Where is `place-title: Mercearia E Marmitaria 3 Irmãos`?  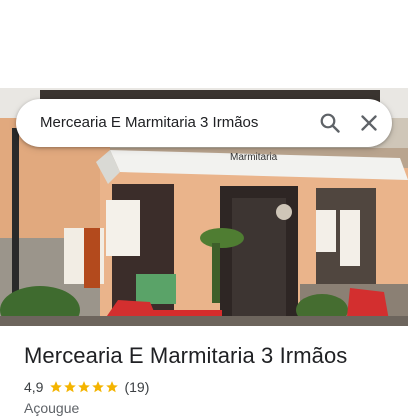 place-title: Mercearia E Marmitaria 3 Irmãos is located at coordinates (186, 355).